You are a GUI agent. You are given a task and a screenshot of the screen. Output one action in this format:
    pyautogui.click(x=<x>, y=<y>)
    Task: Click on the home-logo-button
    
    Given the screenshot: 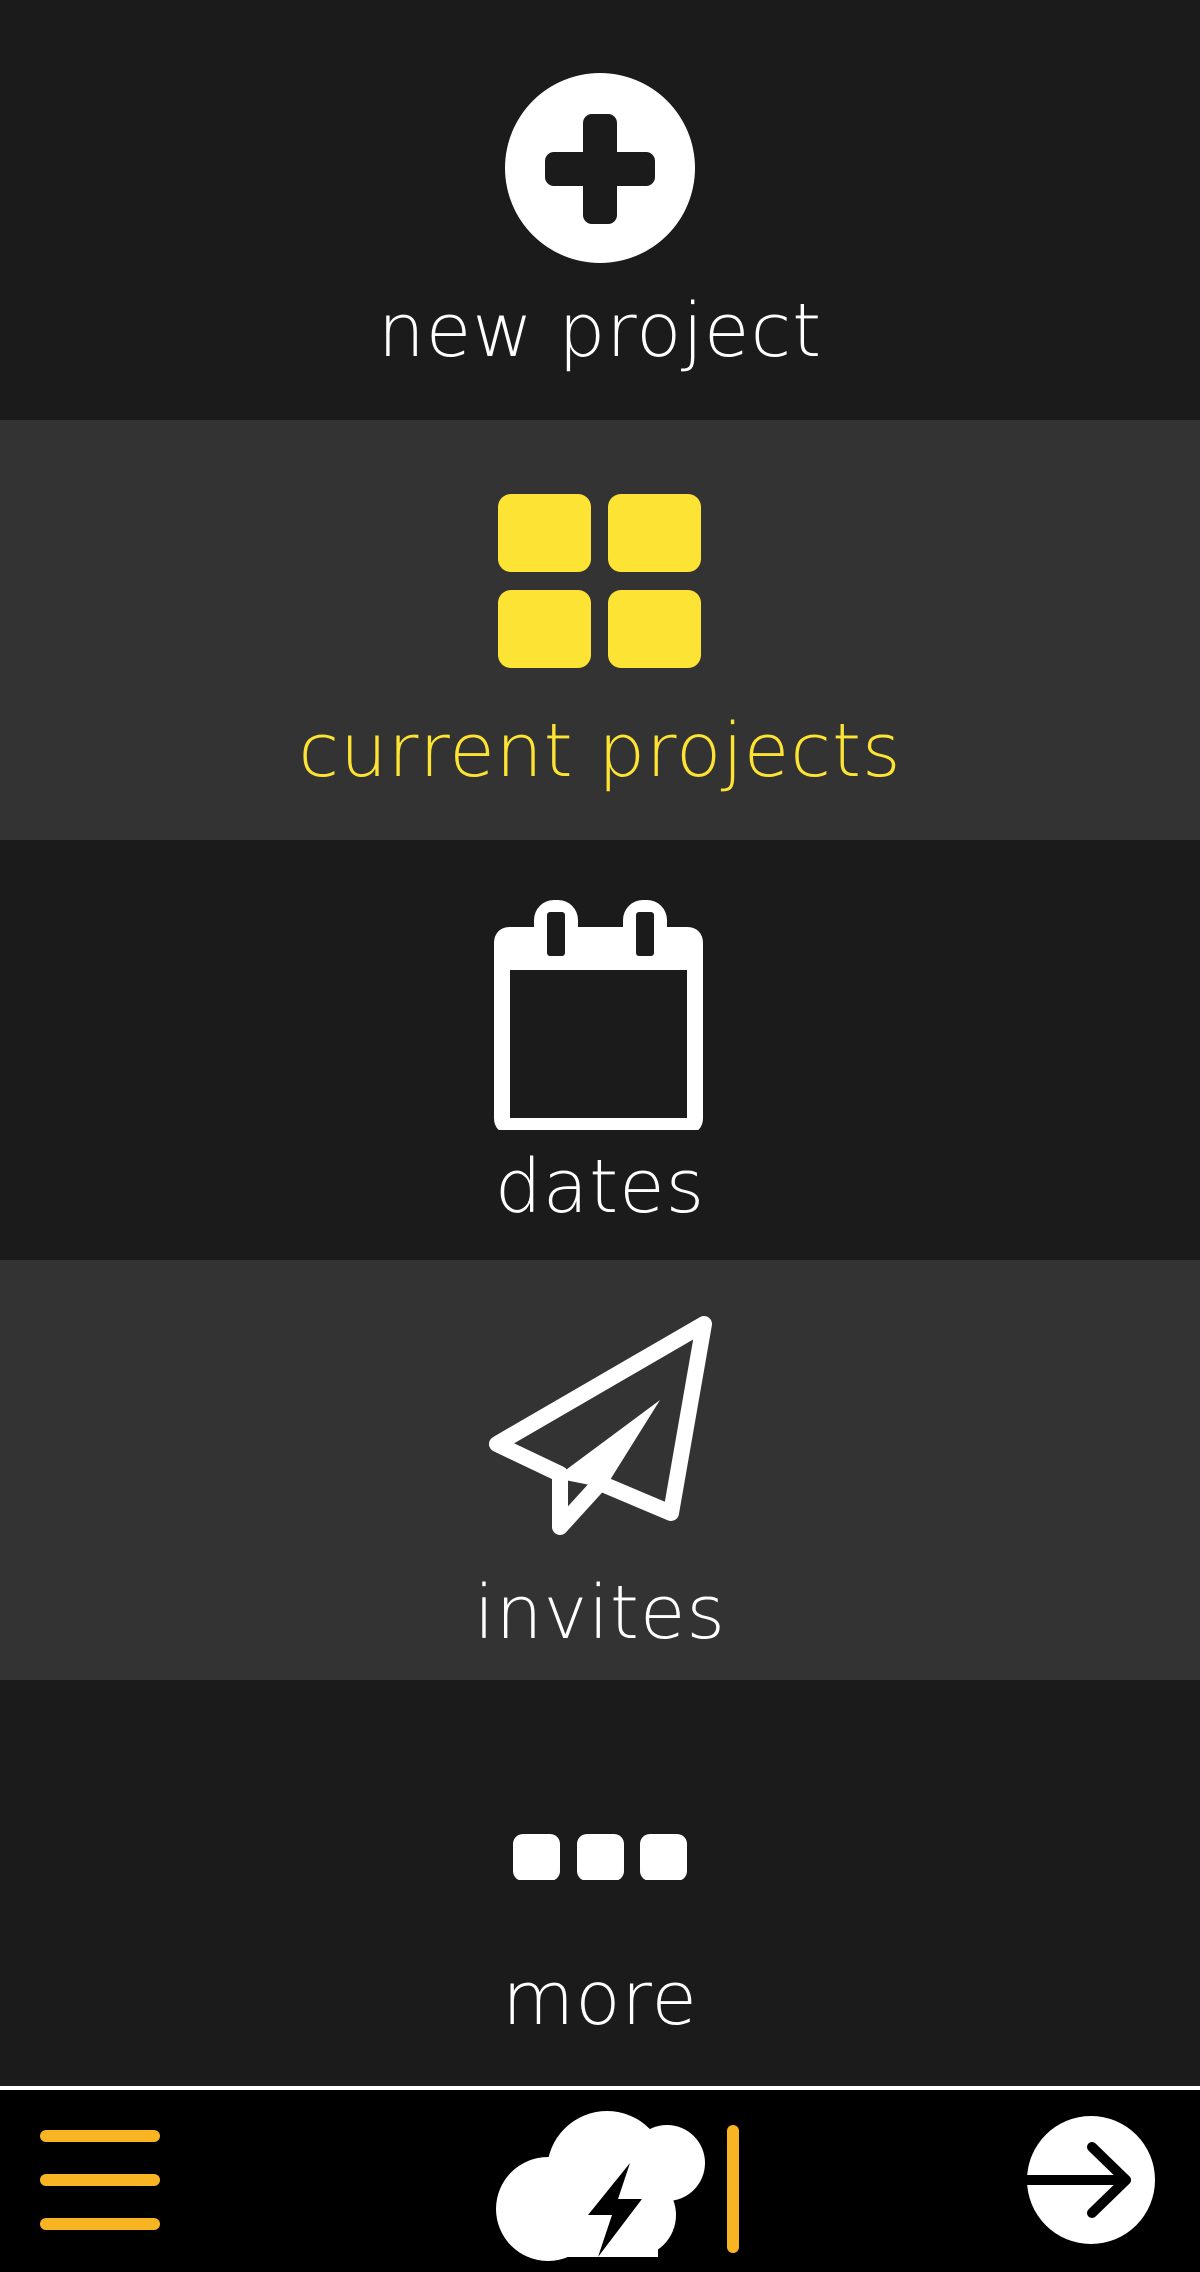 What is the action you would take?
    pyautogui.click(x=620, y=2185)
    